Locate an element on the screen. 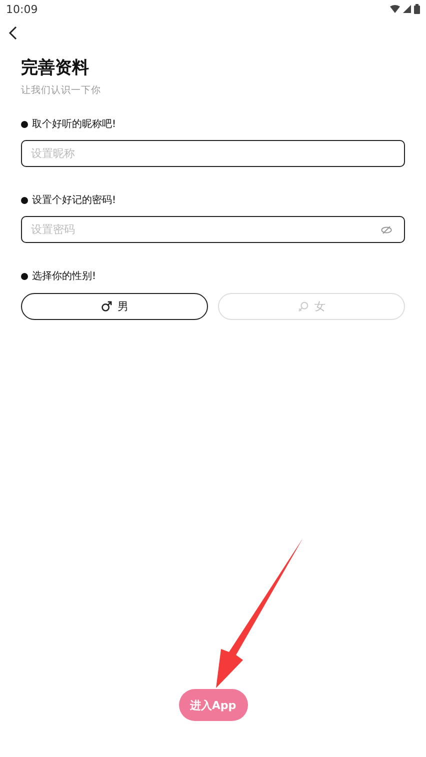 The width and height of the screenshot is (426, 757). field-label: 取个好听的昵称吧! is located at coordinates (74, 124).